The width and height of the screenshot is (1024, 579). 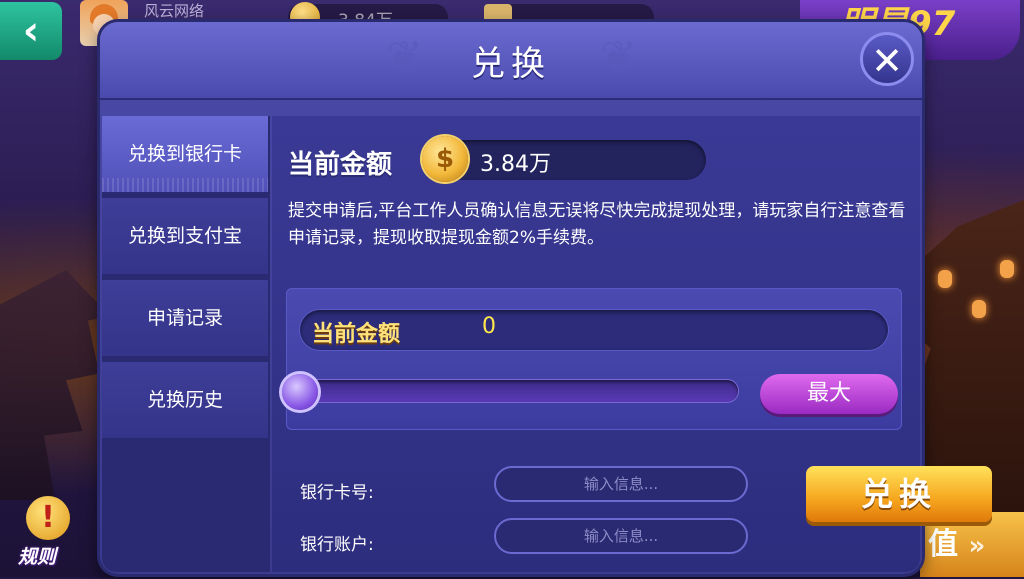 What do you see at coordinates (445, 159) in the screenshot?
I see `coin-icon: $` at bounding box center [445, 159].